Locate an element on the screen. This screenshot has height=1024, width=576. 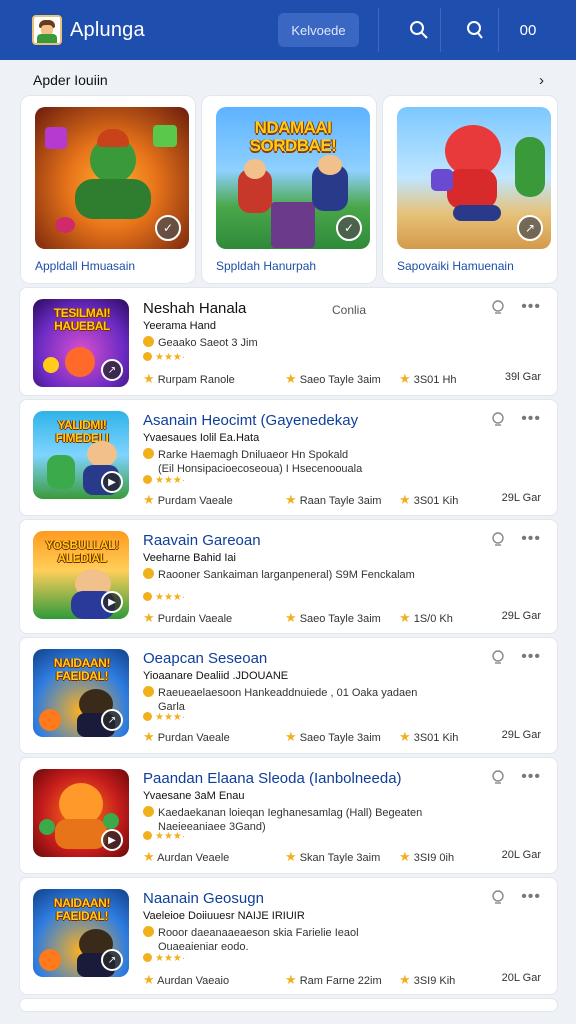
footer-text: 3S01 Hh is located at coordinates (435, 380).